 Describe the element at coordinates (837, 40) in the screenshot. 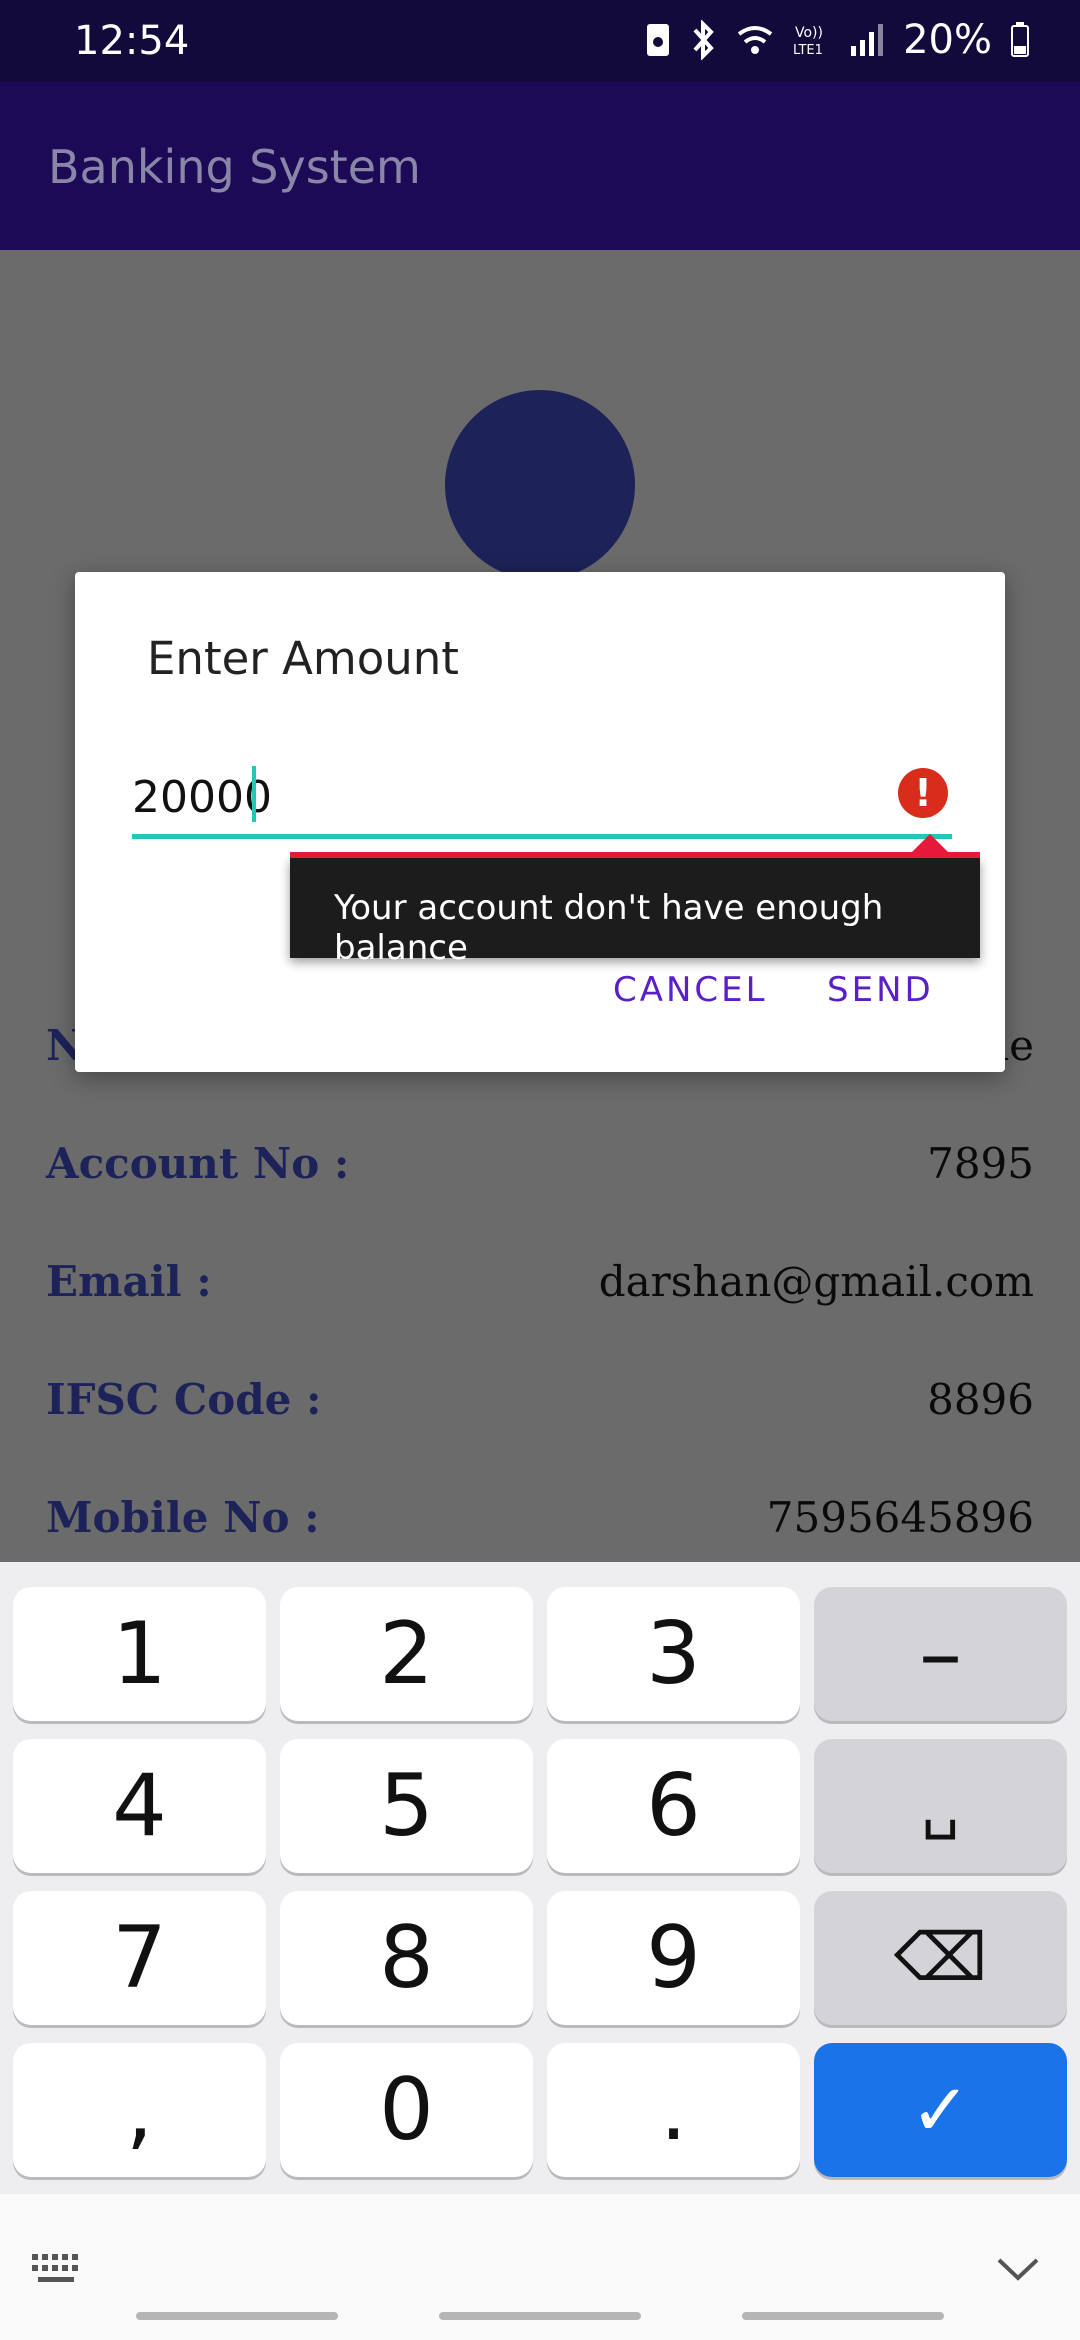

I see `status-icons: Vo)) LTE1 20%` at that location.